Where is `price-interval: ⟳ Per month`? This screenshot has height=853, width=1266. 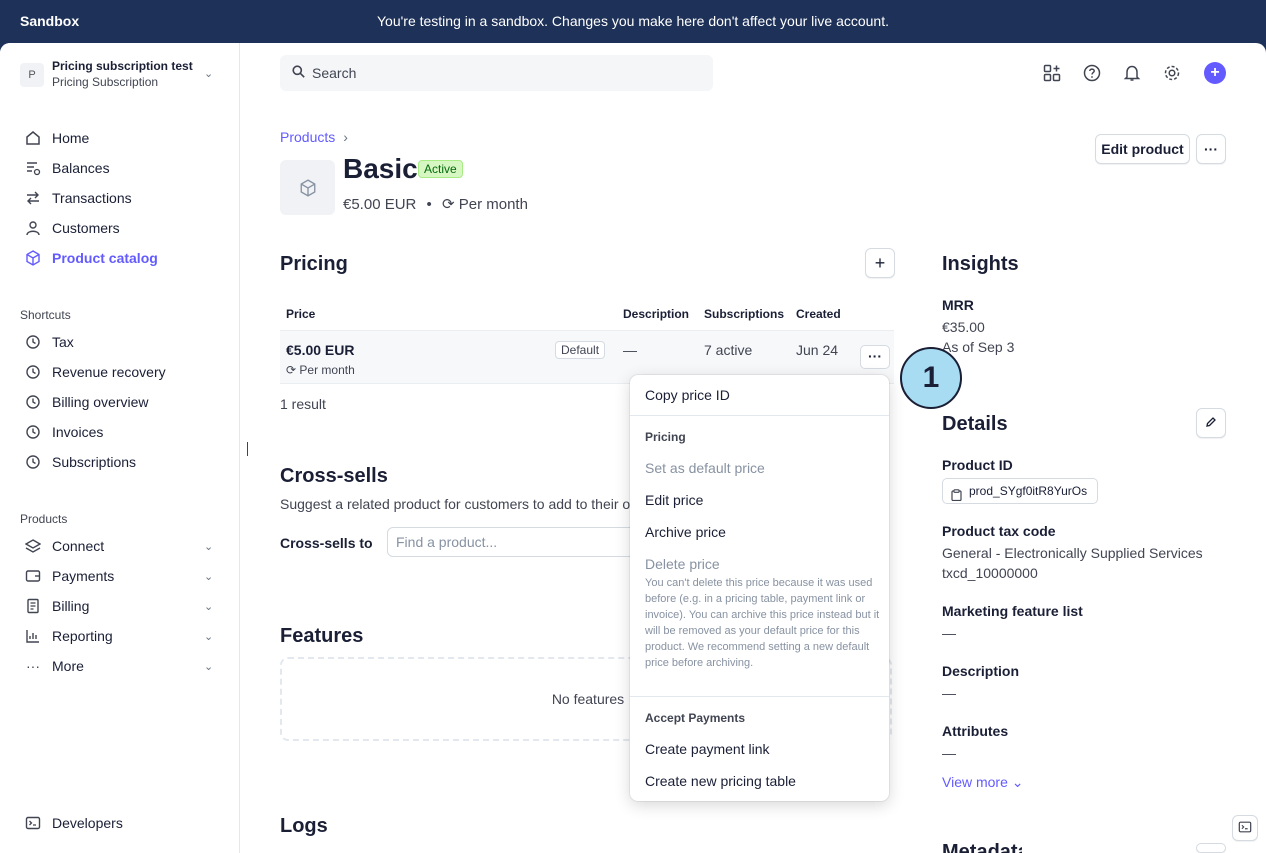
price-interval: ⟳ Per month is located at coordinates (320, 370).